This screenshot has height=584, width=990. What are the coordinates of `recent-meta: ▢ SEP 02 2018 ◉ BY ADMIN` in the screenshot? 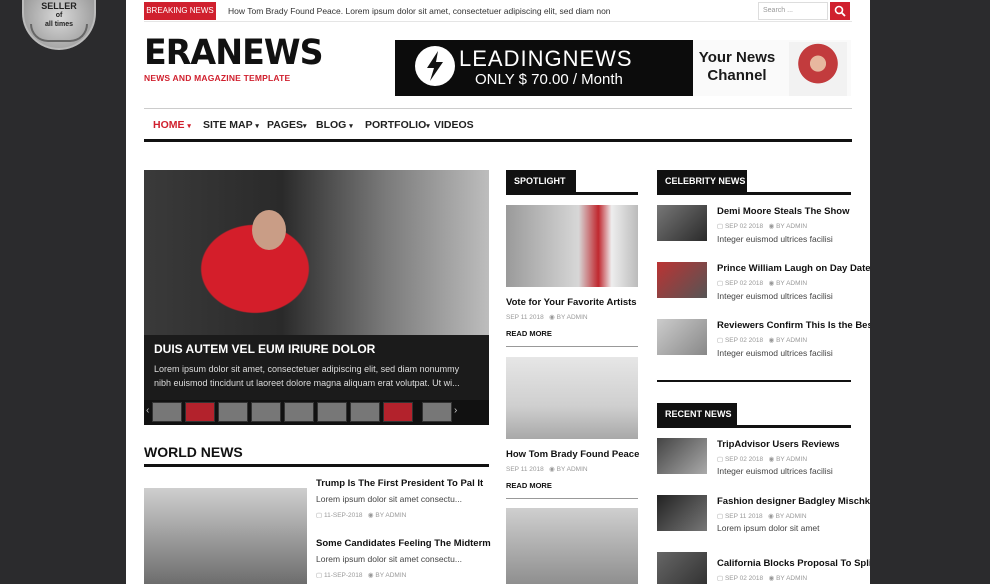 It's located at (762, 459).